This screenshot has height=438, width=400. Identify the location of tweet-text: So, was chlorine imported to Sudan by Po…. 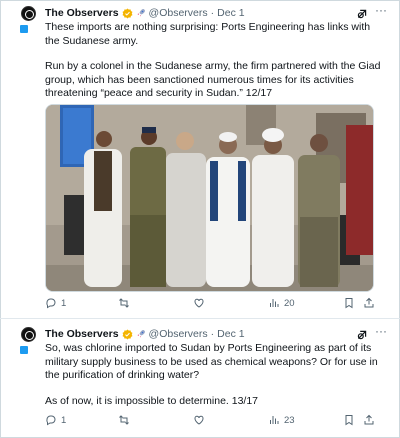
(215, 375).